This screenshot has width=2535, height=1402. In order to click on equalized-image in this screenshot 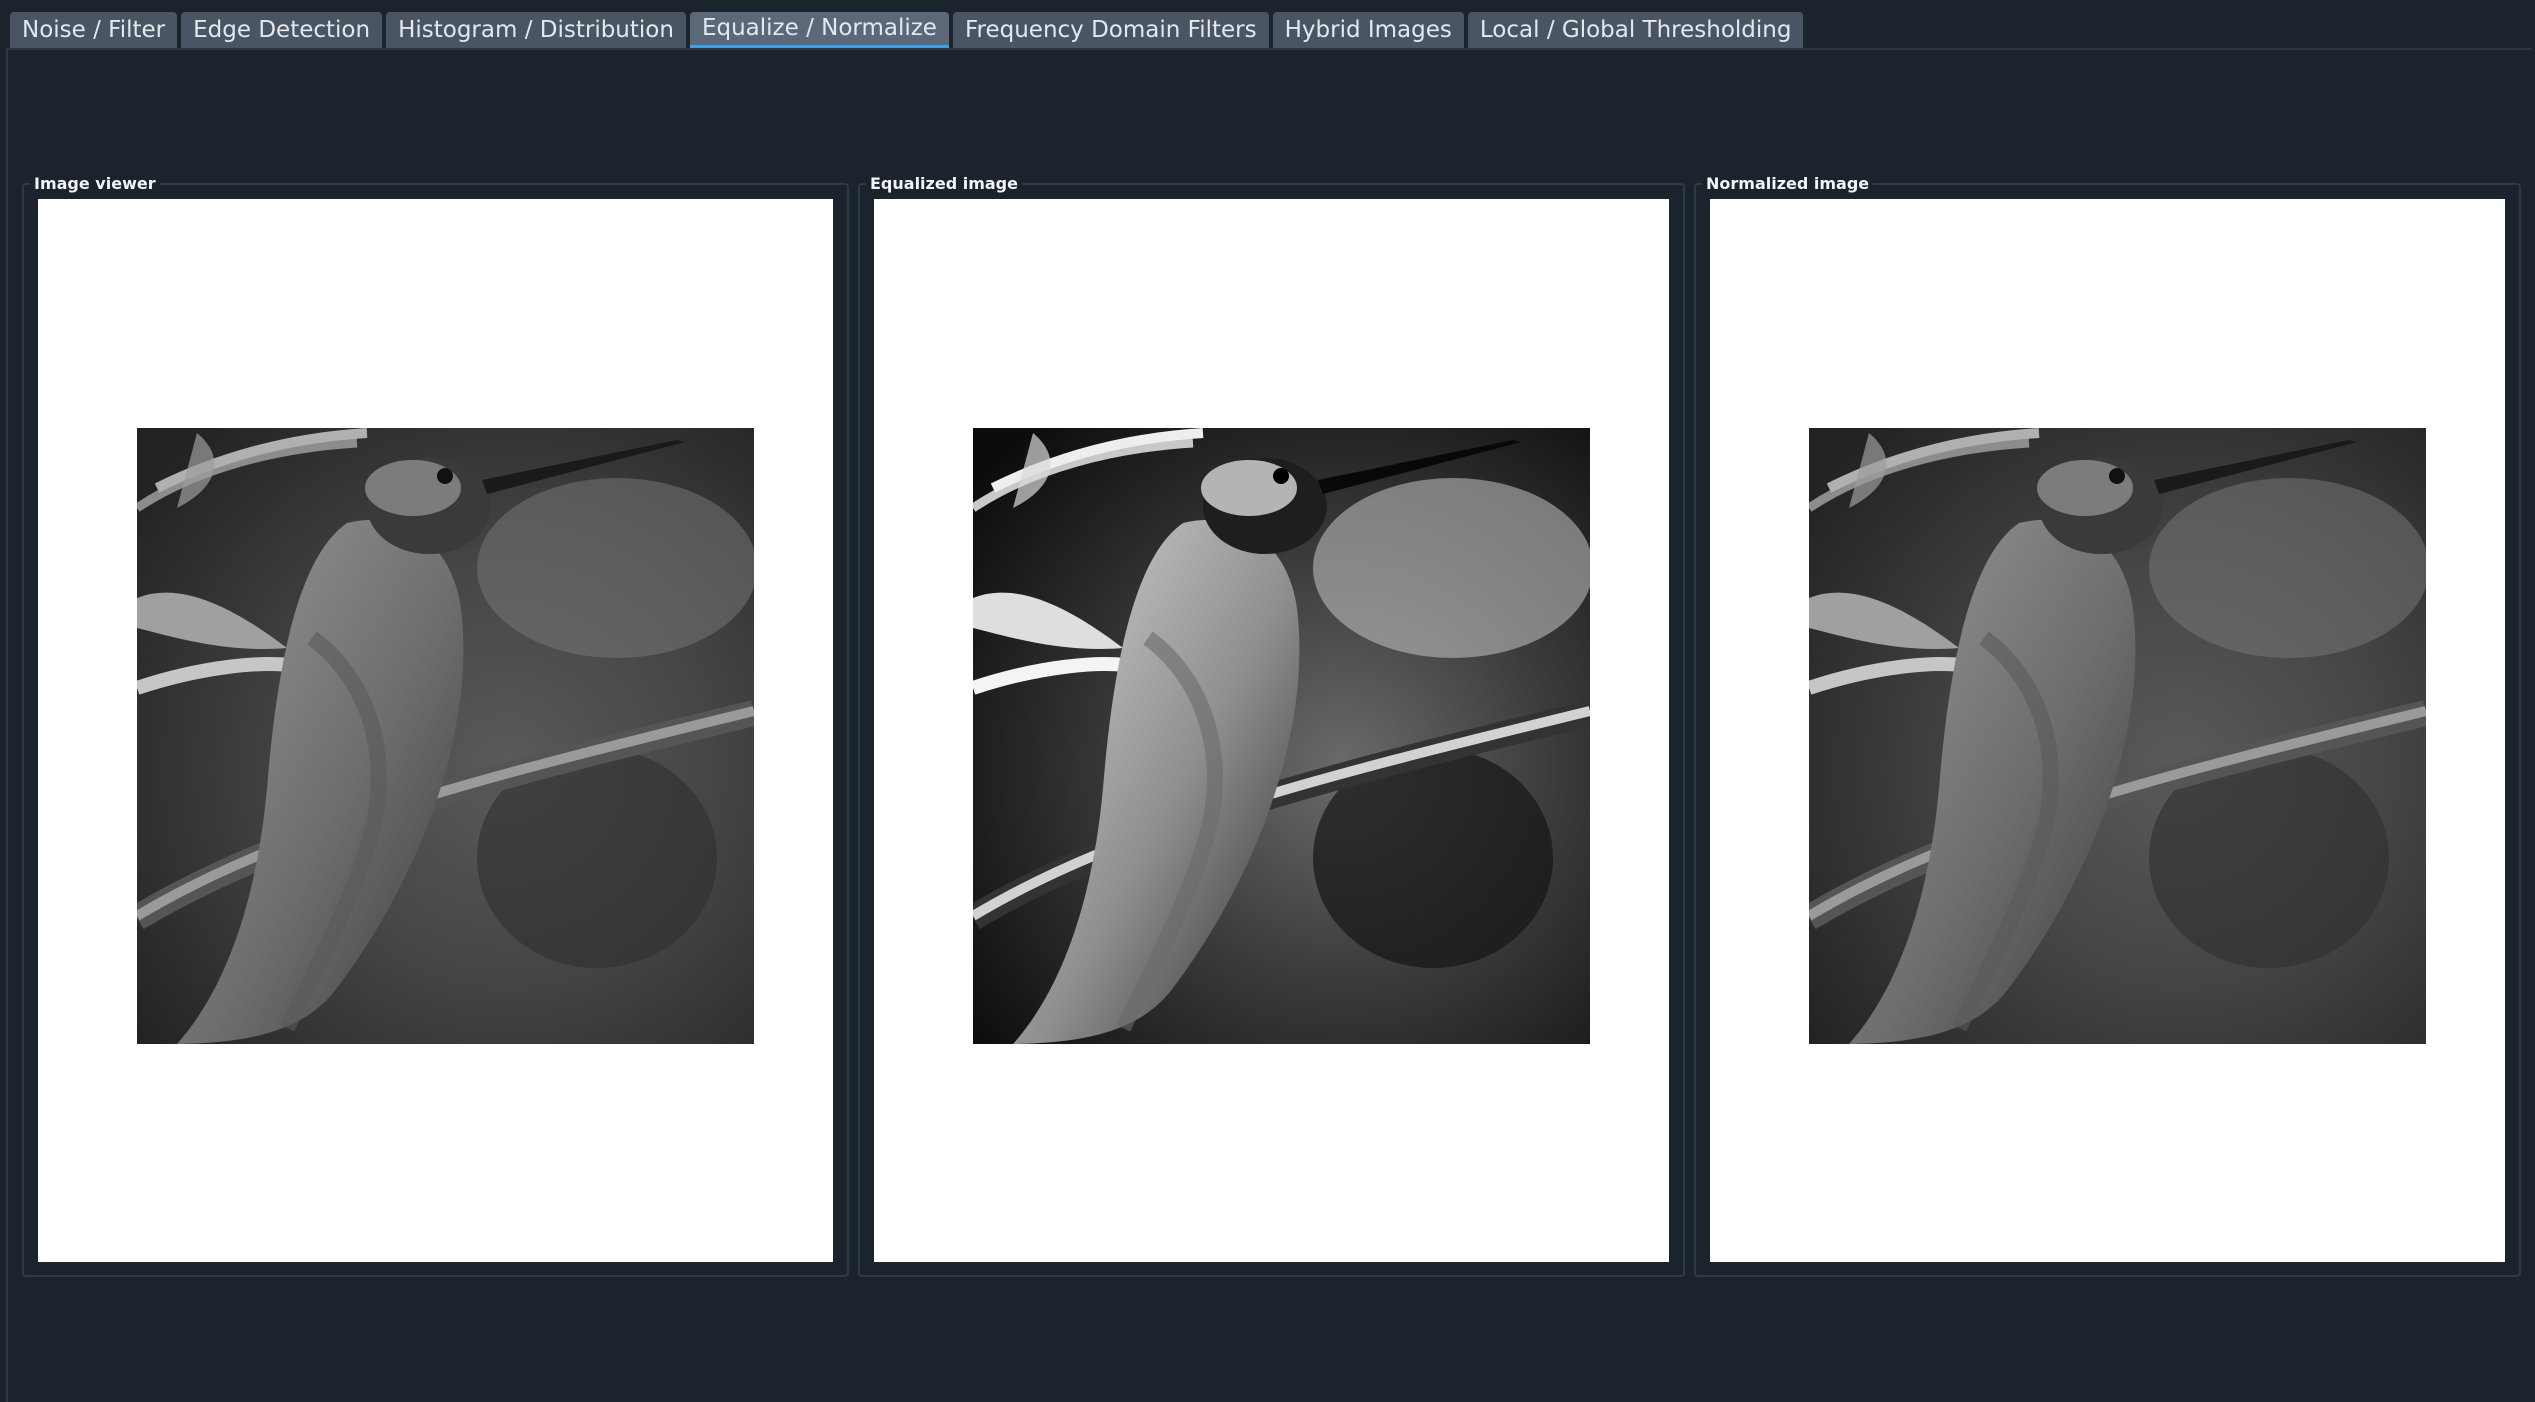, I will do `click(1281, 736)`.